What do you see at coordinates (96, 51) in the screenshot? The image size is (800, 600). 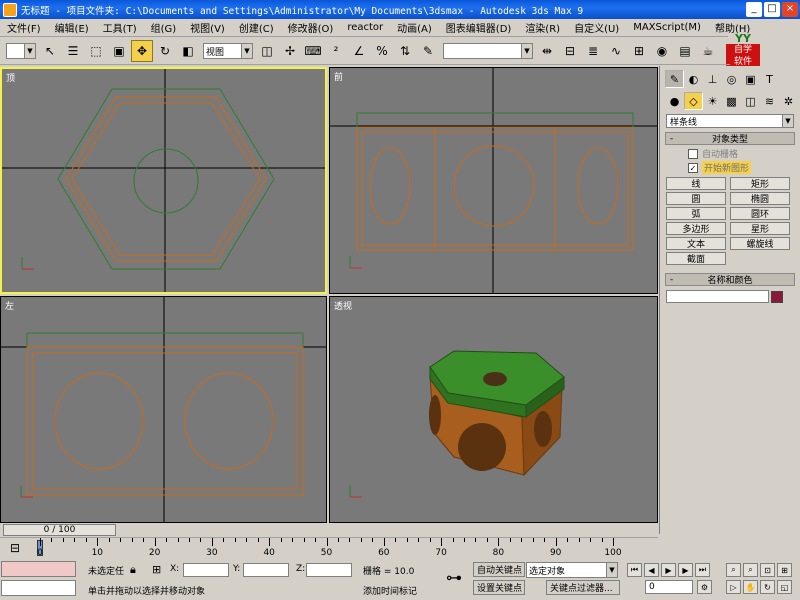 I see `rect-selection-icon: ⬚` at bounding box center [96, 51].